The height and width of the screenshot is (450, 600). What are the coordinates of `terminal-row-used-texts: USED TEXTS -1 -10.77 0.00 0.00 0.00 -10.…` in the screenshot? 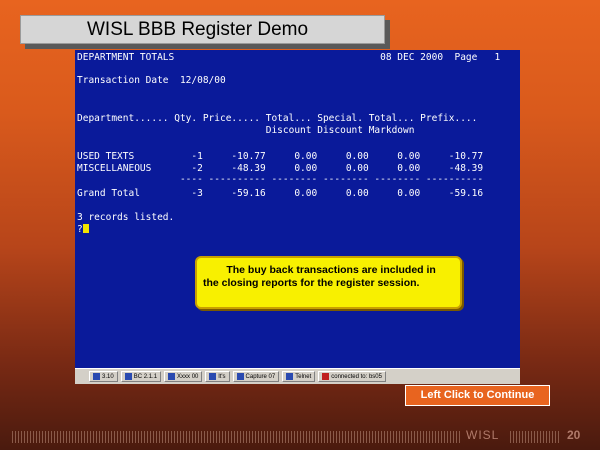 It's located at (280, 156).